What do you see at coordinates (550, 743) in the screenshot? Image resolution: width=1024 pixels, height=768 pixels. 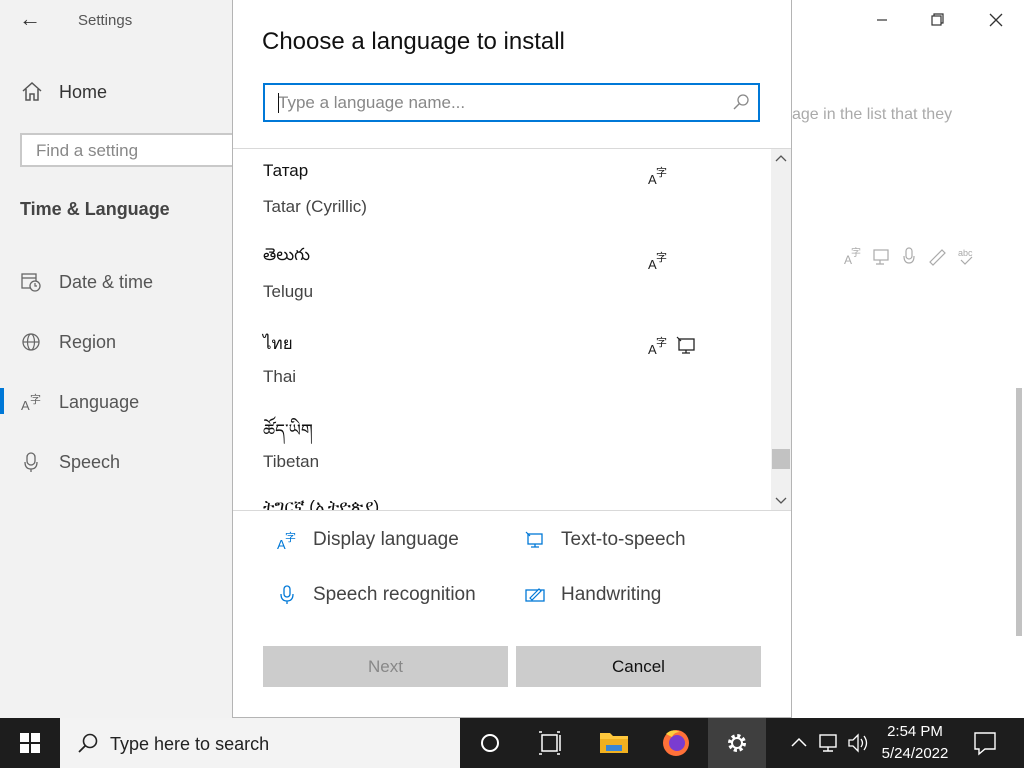 I see `task-view-icon` at bounding box center [550, 743].